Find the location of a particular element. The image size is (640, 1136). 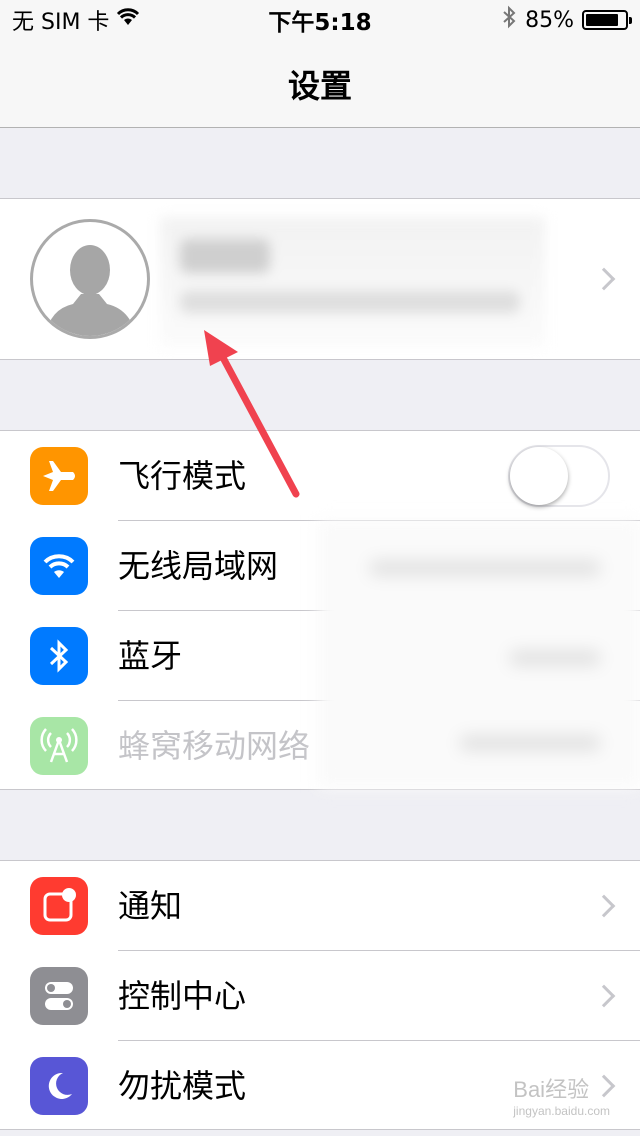

watermark: Bai经验 jingyan.baidu.com is located at coordinates (561, 1095).